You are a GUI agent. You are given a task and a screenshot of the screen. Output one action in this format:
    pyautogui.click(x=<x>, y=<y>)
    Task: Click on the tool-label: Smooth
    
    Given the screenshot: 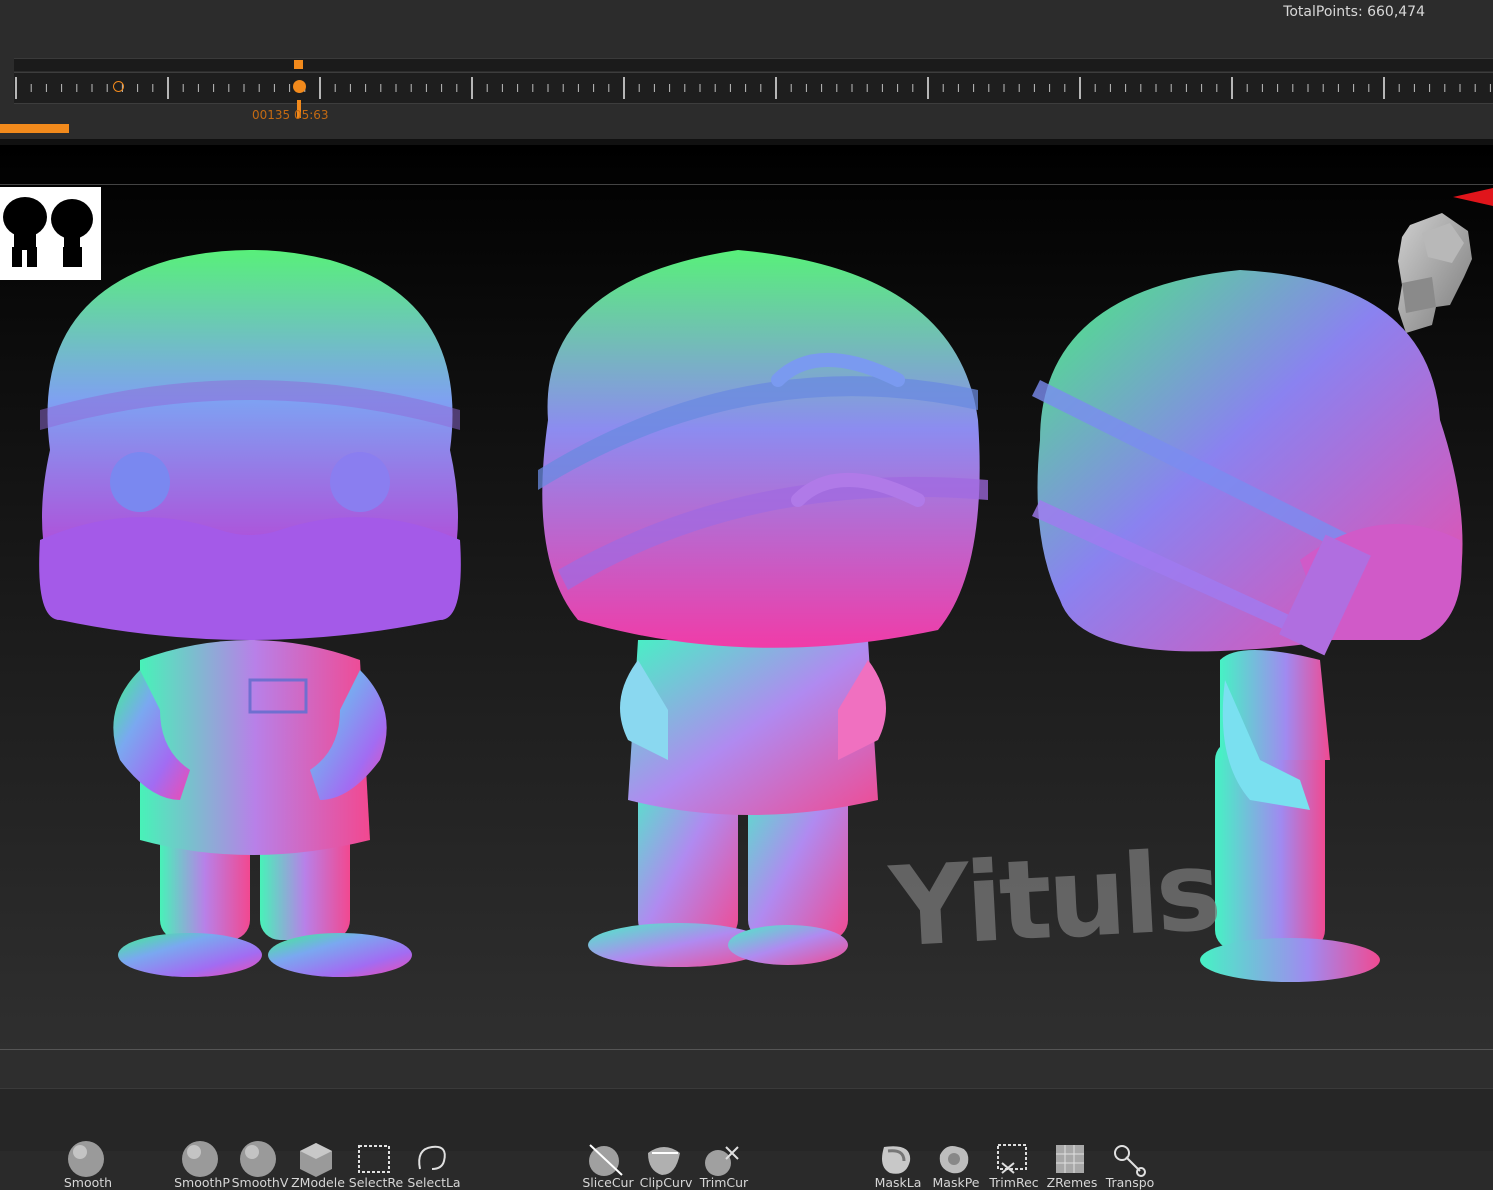 What is the action you would take?
    pyautogui.click(x=88, y=1182)
    